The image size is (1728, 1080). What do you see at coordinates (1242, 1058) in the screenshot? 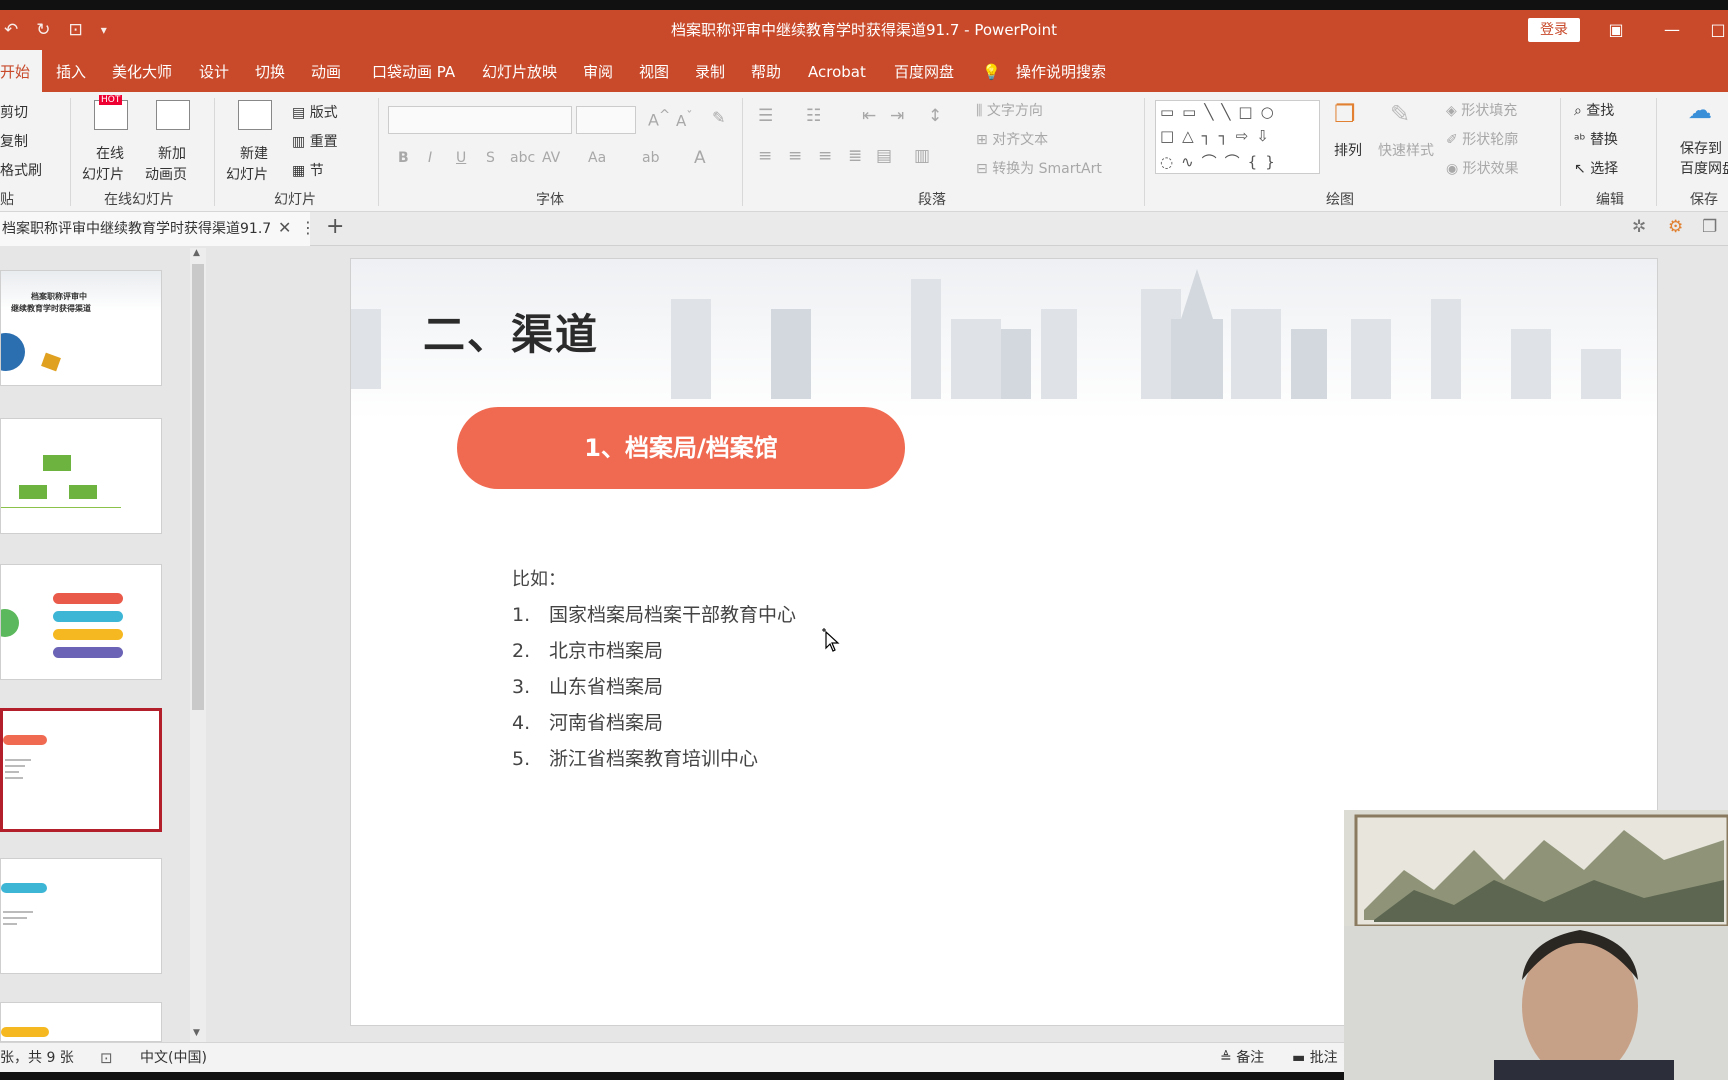
I see `notes-button: ≜ 备注` at bounding box center [1242, 1058].